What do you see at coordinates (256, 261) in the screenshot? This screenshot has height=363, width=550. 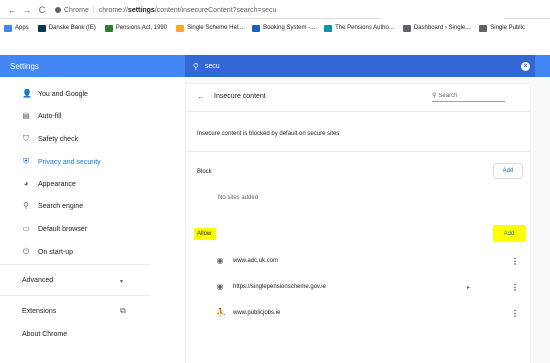 I see `site-url: www.adc.uk.com` at bounding box center [256, 261].